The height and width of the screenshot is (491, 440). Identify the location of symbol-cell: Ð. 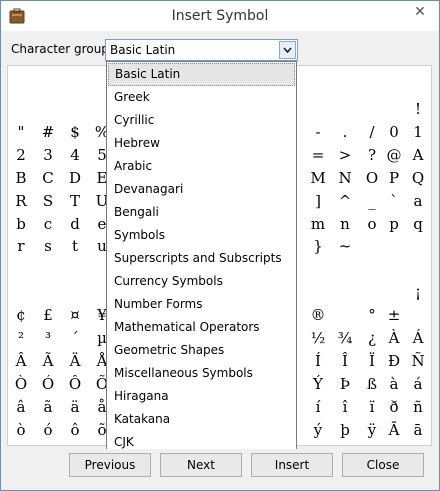
(394, 361).